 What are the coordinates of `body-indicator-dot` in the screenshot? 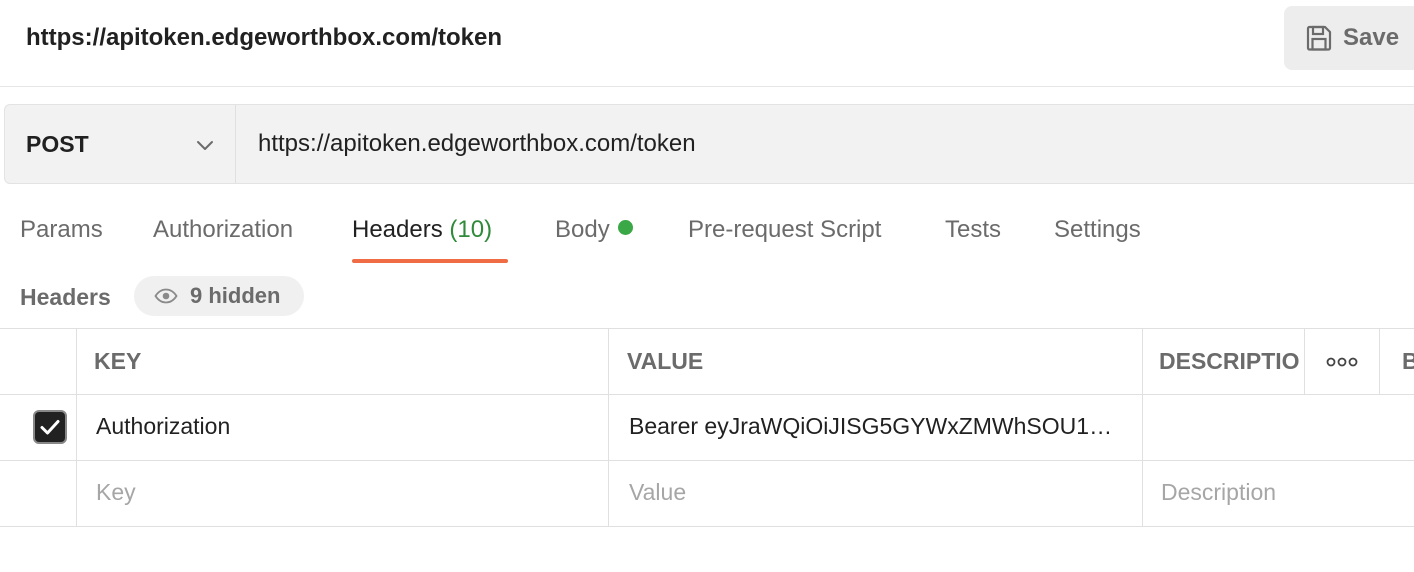 It's located at (625, 227).